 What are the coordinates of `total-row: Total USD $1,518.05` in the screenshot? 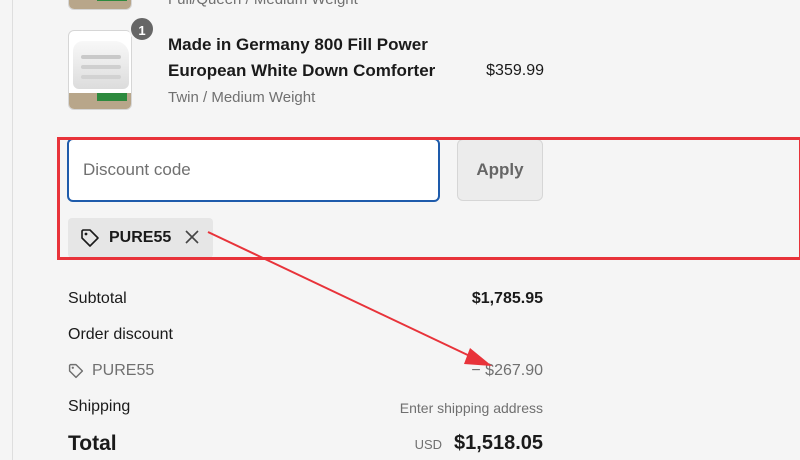 It's located at (305, 446).